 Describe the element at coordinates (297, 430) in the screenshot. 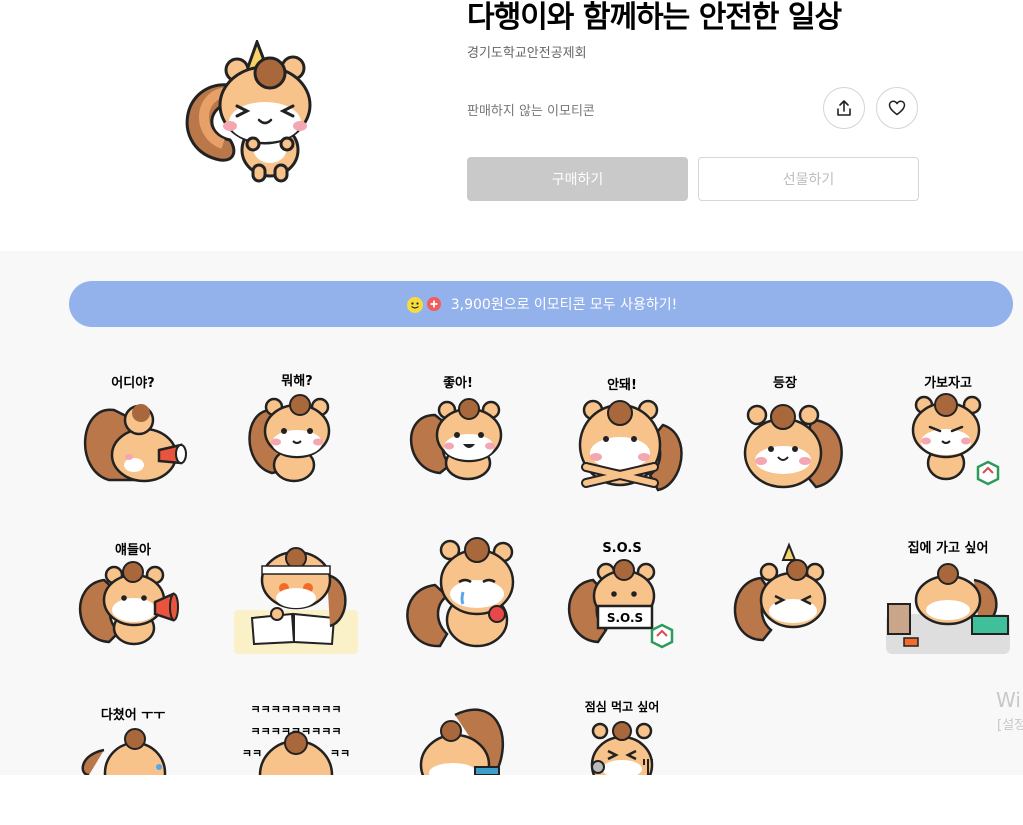

I see `emoticon-item: 뭐해?` at that location.